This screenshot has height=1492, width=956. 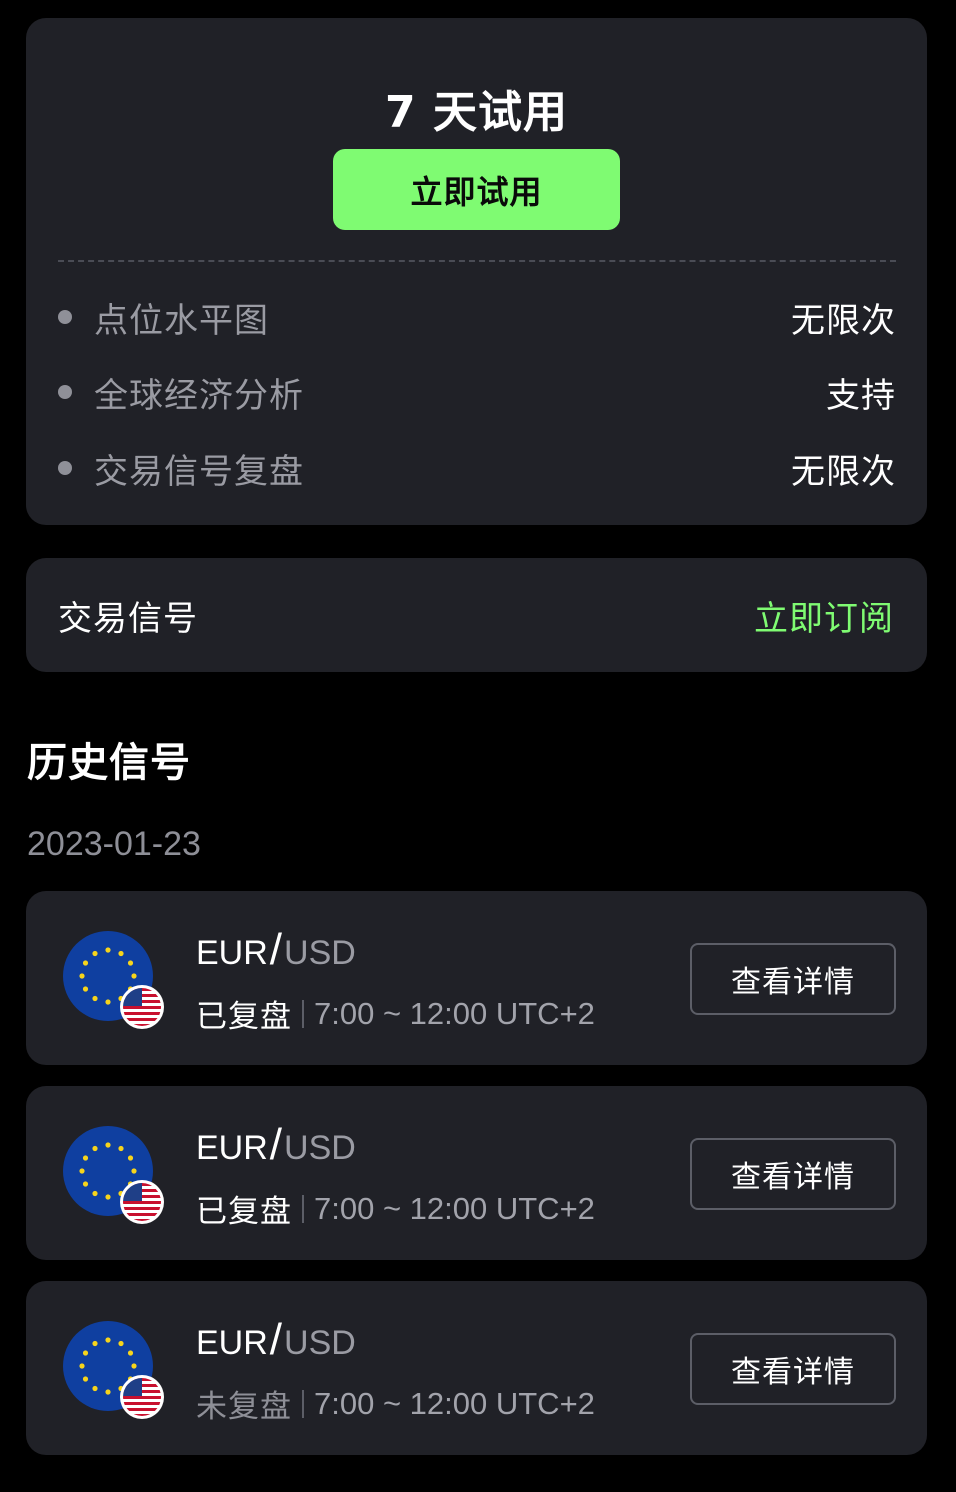 I want to click on feature-row: 点位水平图 无限次, so click(x=477, y=317).